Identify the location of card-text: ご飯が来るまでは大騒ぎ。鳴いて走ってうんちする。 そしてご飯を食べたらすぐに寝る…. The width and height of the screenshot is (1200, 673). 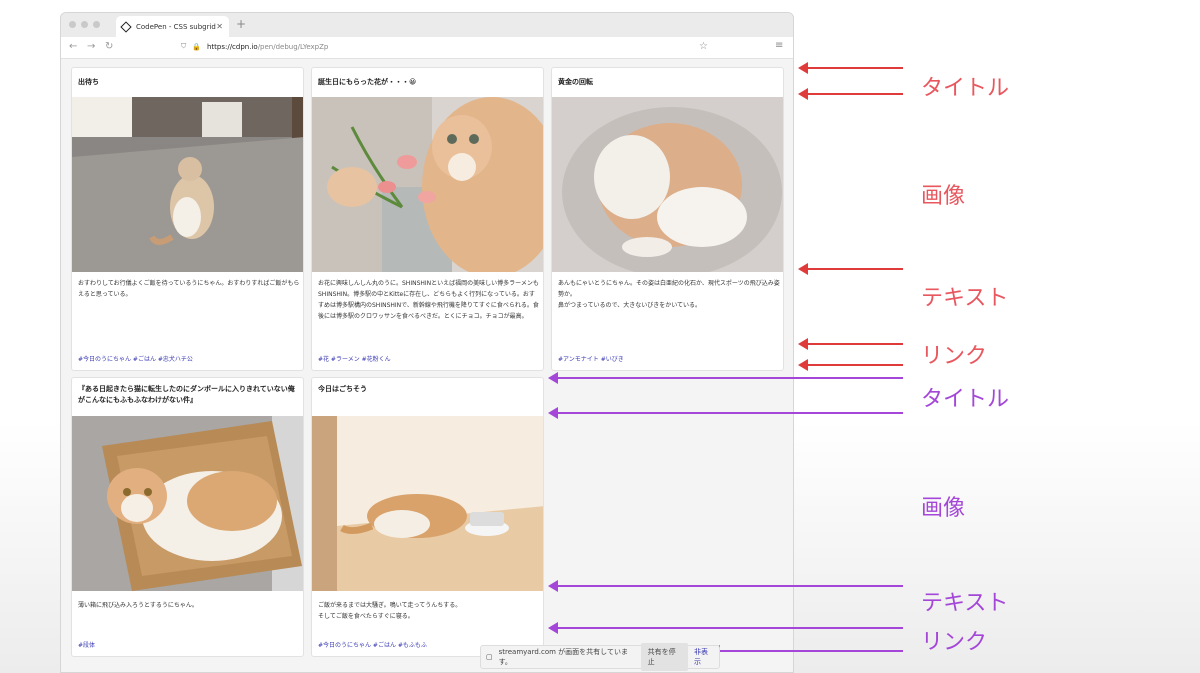
(390, 611).